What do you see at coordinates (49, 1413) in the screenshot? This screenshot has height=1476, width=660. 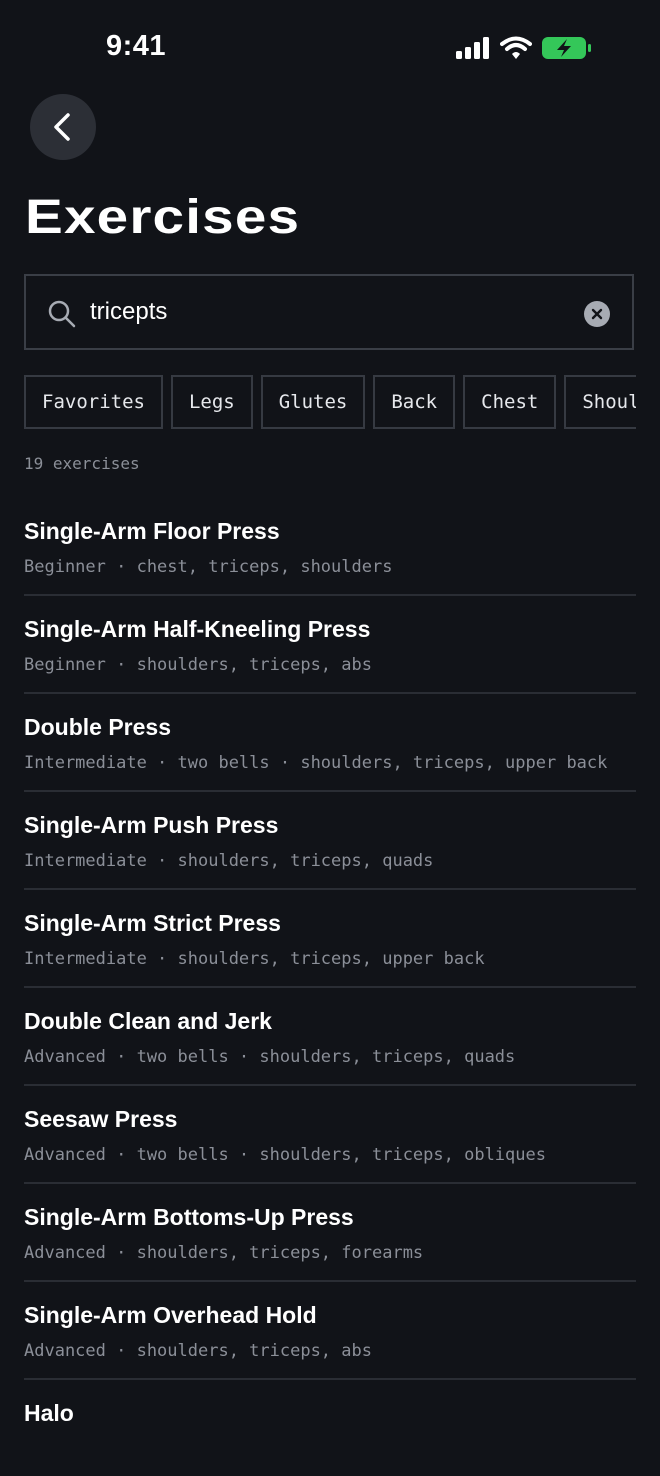 I see `exercise-title: Halo` at bounding box center [49, 1413].